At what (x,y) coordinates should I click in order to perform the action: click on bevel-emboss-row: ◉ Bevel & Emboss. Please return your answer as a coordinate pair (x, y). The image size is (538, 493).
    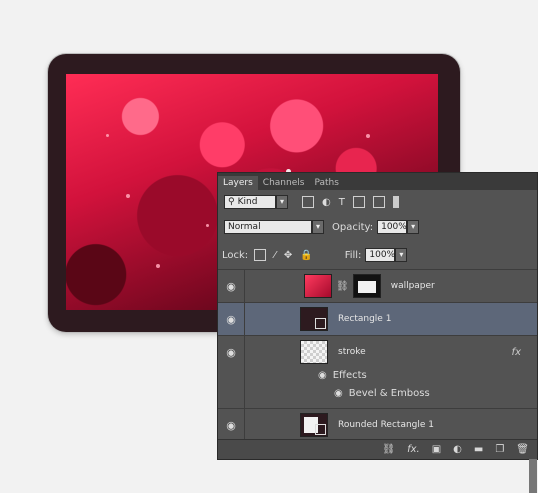
    Looking at the image, I should click on (382, 393).